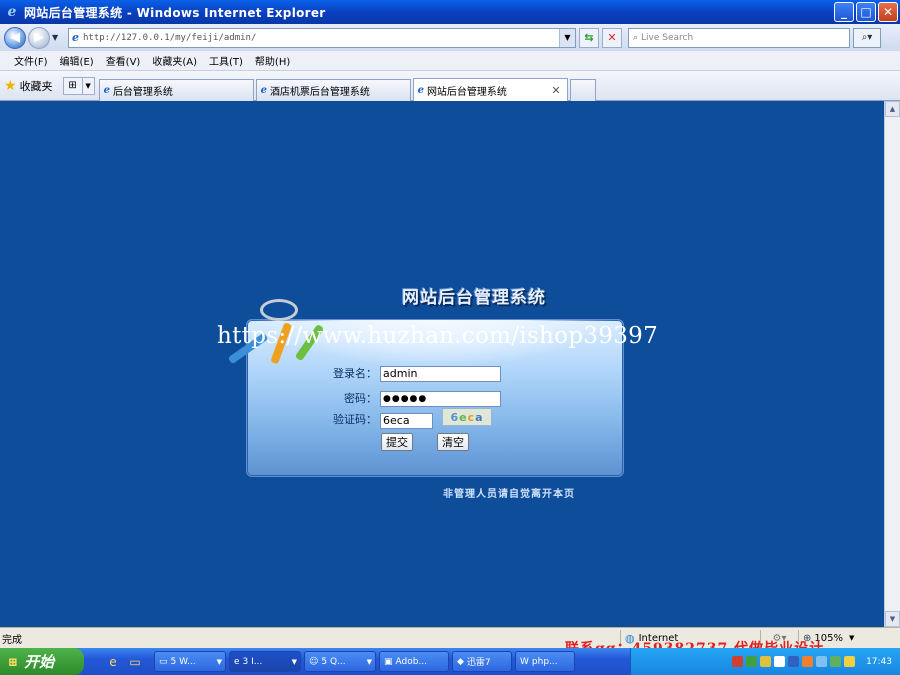  I want to click on login-heading: 网站后台管理系统, so click(474, 298).